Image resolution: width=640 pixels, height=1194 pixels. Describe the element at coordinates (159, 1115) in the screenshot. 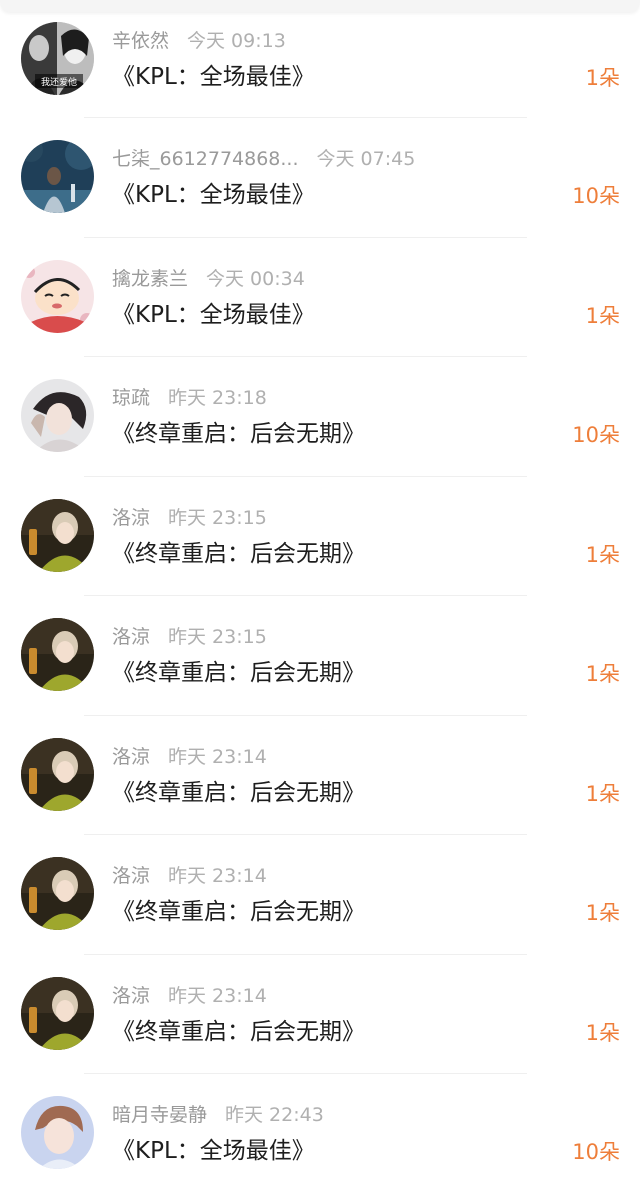

I see `sender-name: 暗月寺晏静` at that location.